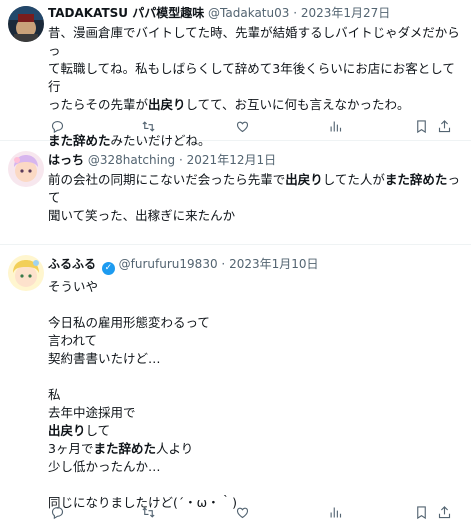  Describe the element at coordinates (131, 160) in the screenshot. I see `handle: @328hatching` at that location.